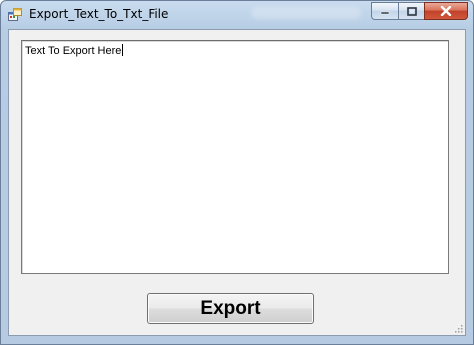 This screenshot has width=474, height=345. I want to click on text-caret, so click(123, 50).